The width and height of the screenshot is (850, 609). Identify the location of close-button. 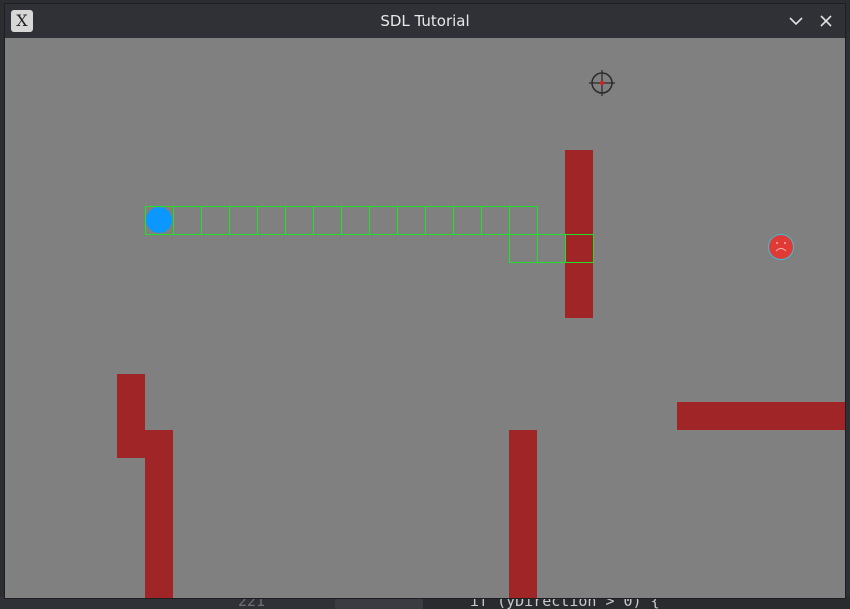
(826, 21).